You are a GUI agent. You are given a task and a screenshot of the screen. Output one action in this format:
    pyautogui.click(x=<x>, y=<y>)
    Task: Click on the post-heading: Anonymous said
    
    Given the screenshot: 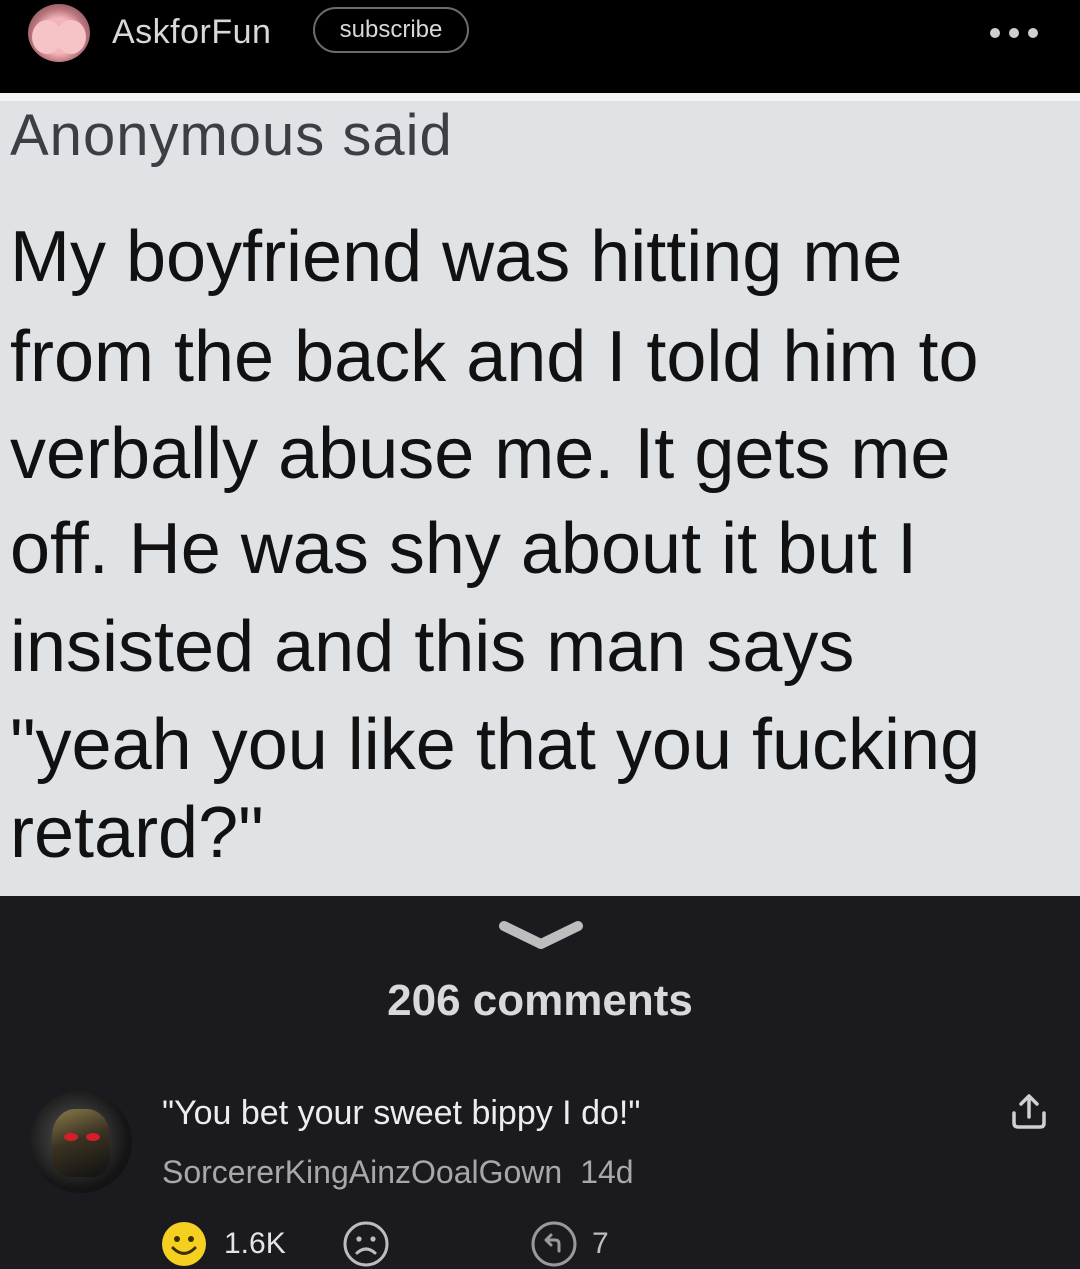 What is the action you would take?
    pyautogui.click(x=231, y=135)
    